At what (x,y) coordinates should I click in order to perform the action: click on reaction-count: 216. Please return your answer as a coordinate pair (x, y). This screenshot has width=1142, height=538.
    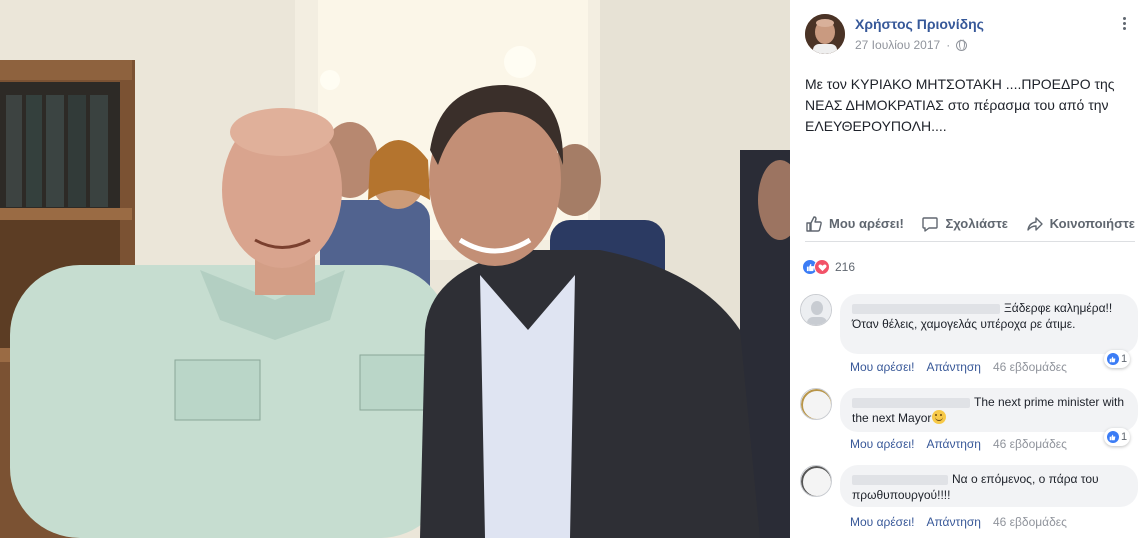
    Looking at the image, I should click on (845, 267).